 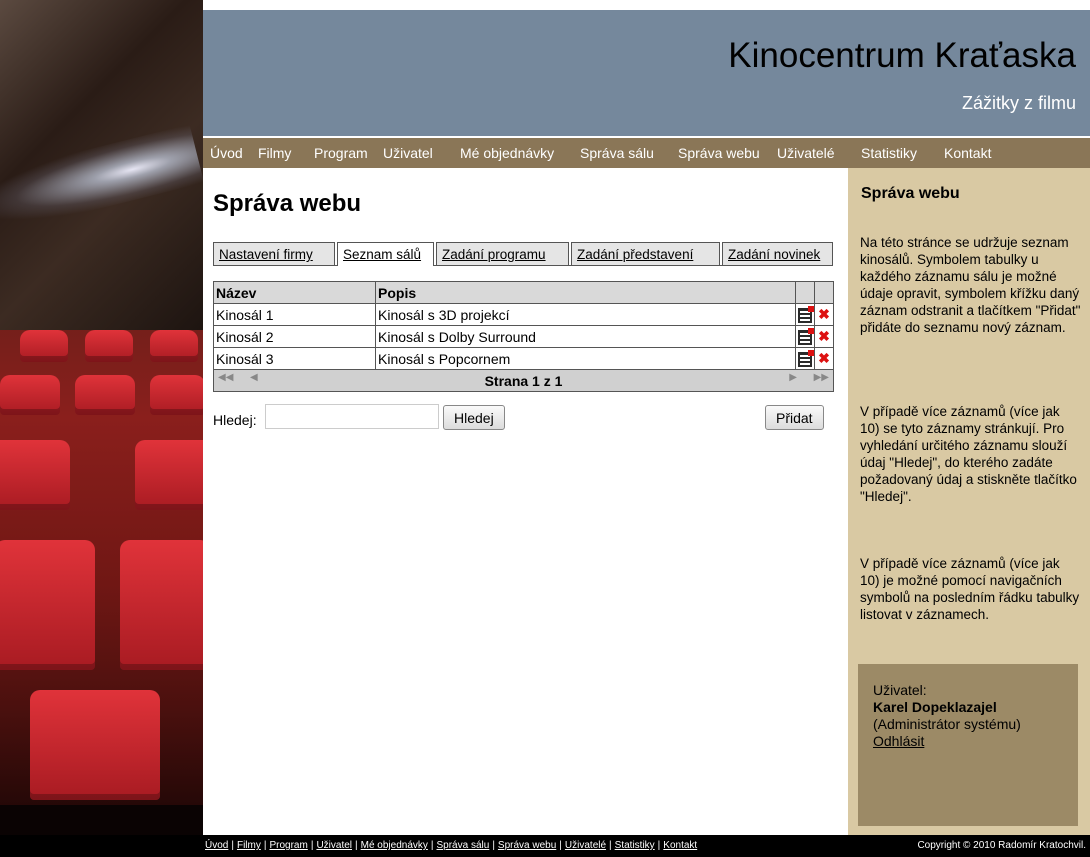 I want to click on add-button: Přidat, so click(x=794, y=417).